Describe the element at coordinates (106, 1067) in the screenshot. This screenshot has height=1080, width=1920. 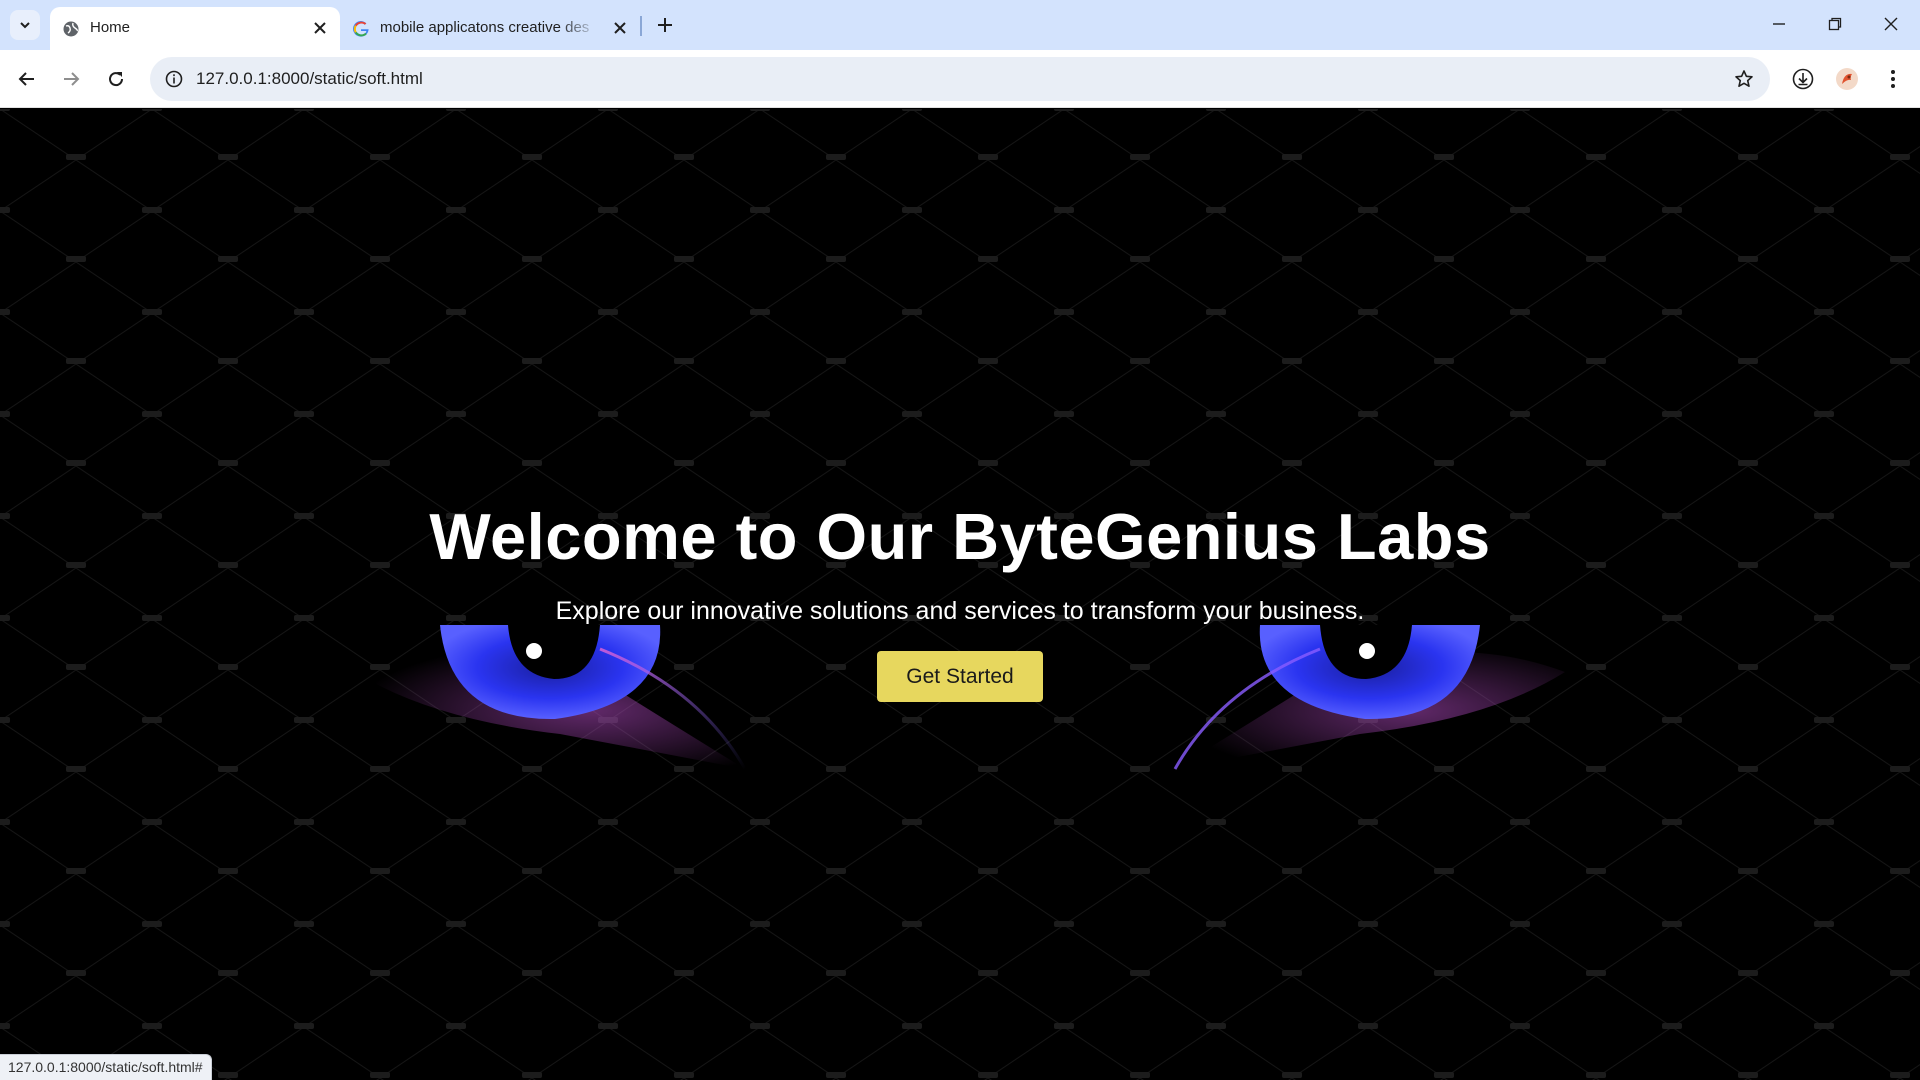
I see `status-bar-url: 127.0.0.1:8000/static/soft.html#` at that location.